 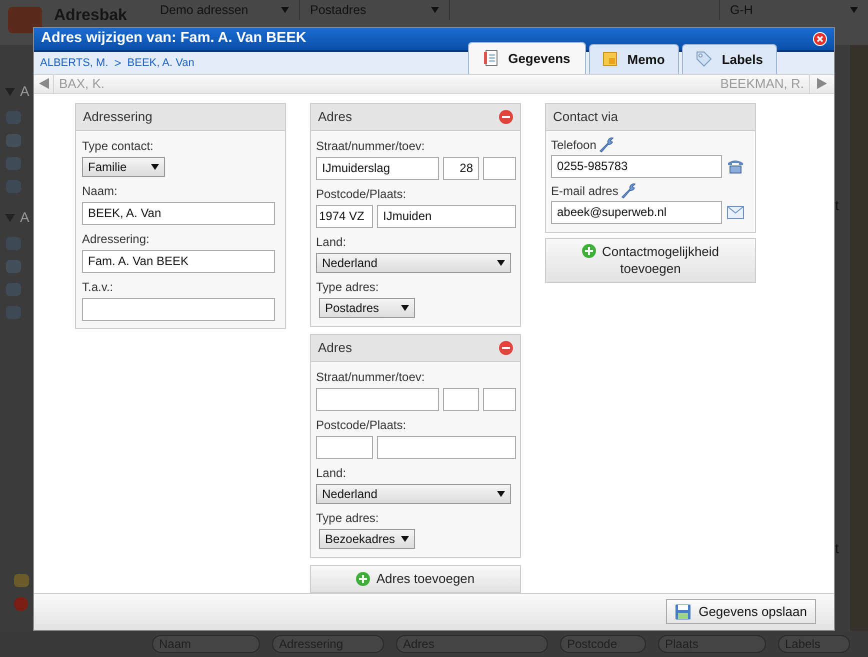 I want to click on field-label: Type contact:, so click(x=118, y=146).